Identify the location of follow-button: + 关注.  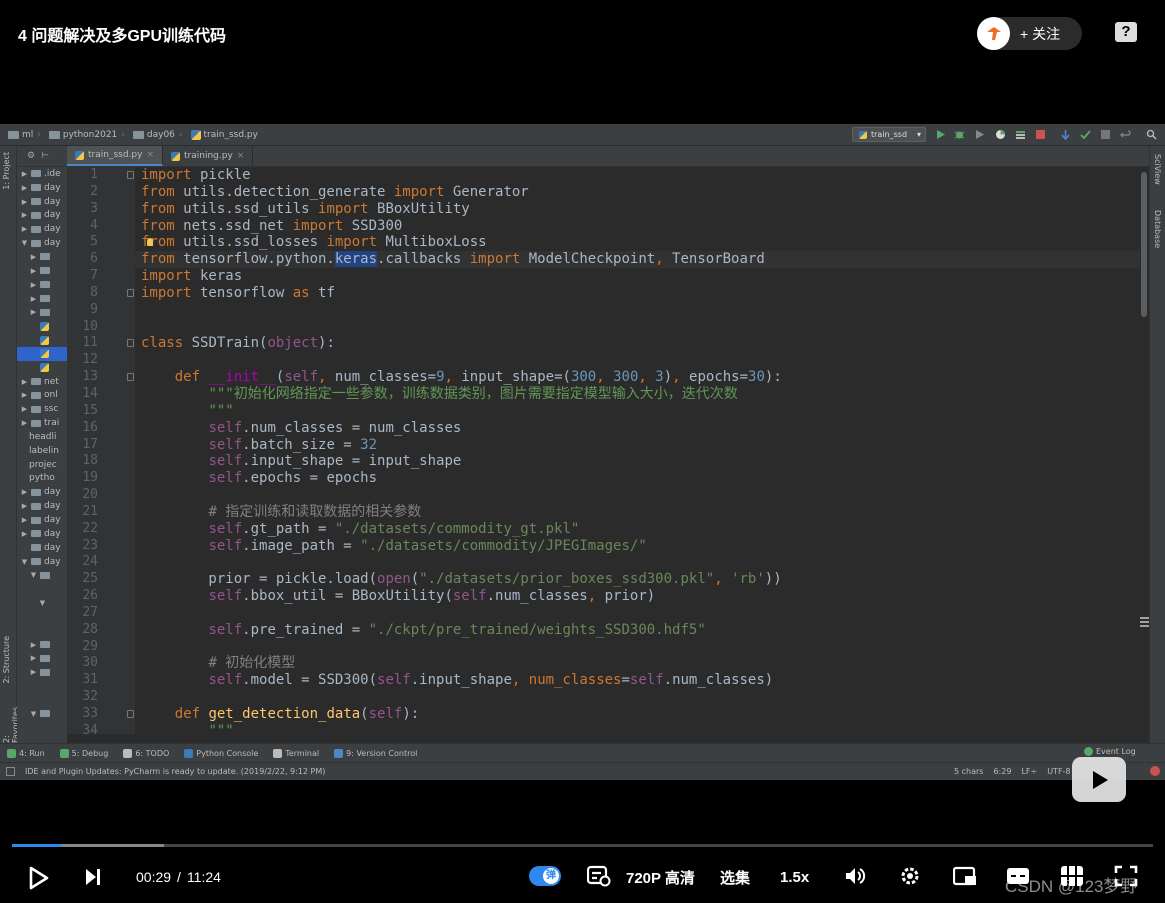
(1040, 34).